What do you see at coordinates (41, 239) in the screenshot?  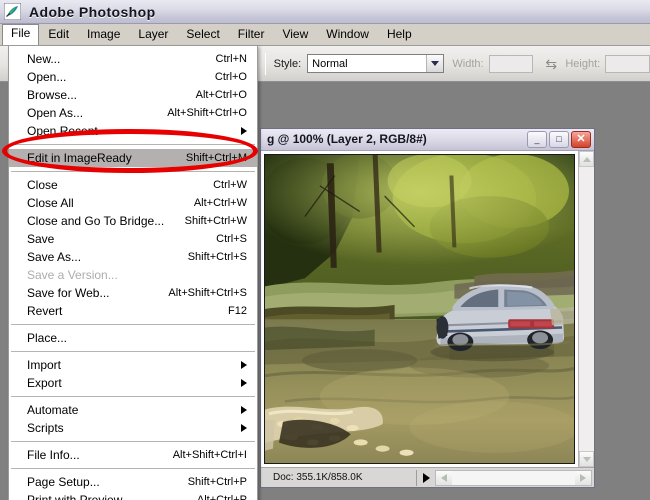 I see `menu-item-label: Save` at bounding box center [41, 239].